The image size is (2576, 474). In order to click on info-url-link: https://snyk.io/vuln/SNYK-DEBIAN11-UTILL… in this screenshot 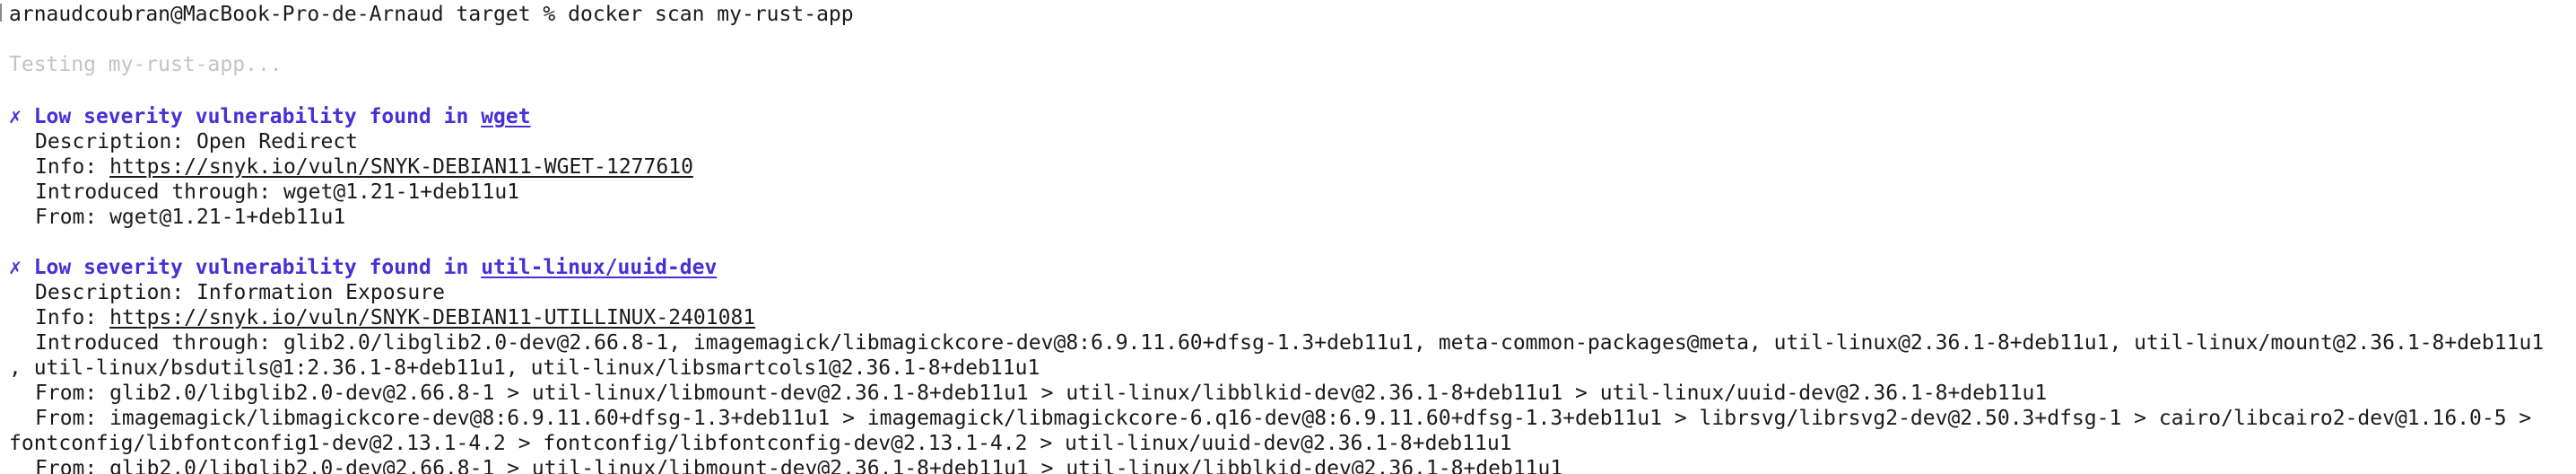, I will do `click(432, 317)`.